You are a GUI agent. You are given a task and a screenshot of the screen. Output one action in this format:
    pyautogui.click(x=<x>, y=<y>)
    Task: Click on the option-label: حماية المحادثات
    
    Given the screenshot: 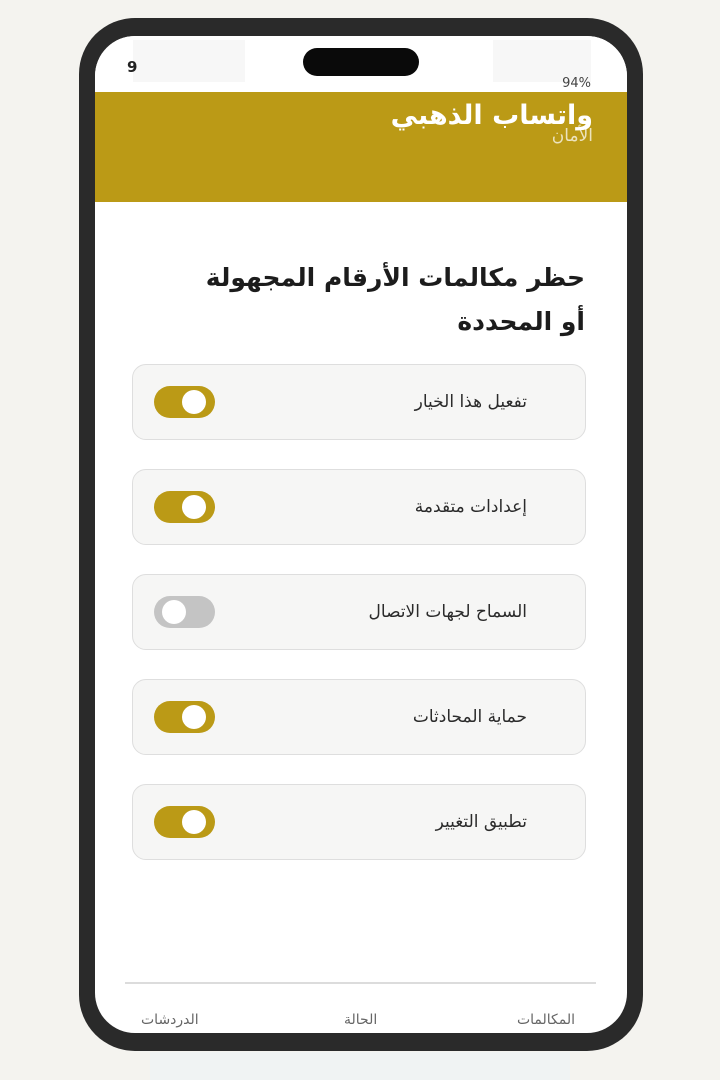 What is the action you would take?
    pyautogui.click(x=469, y=717)
    